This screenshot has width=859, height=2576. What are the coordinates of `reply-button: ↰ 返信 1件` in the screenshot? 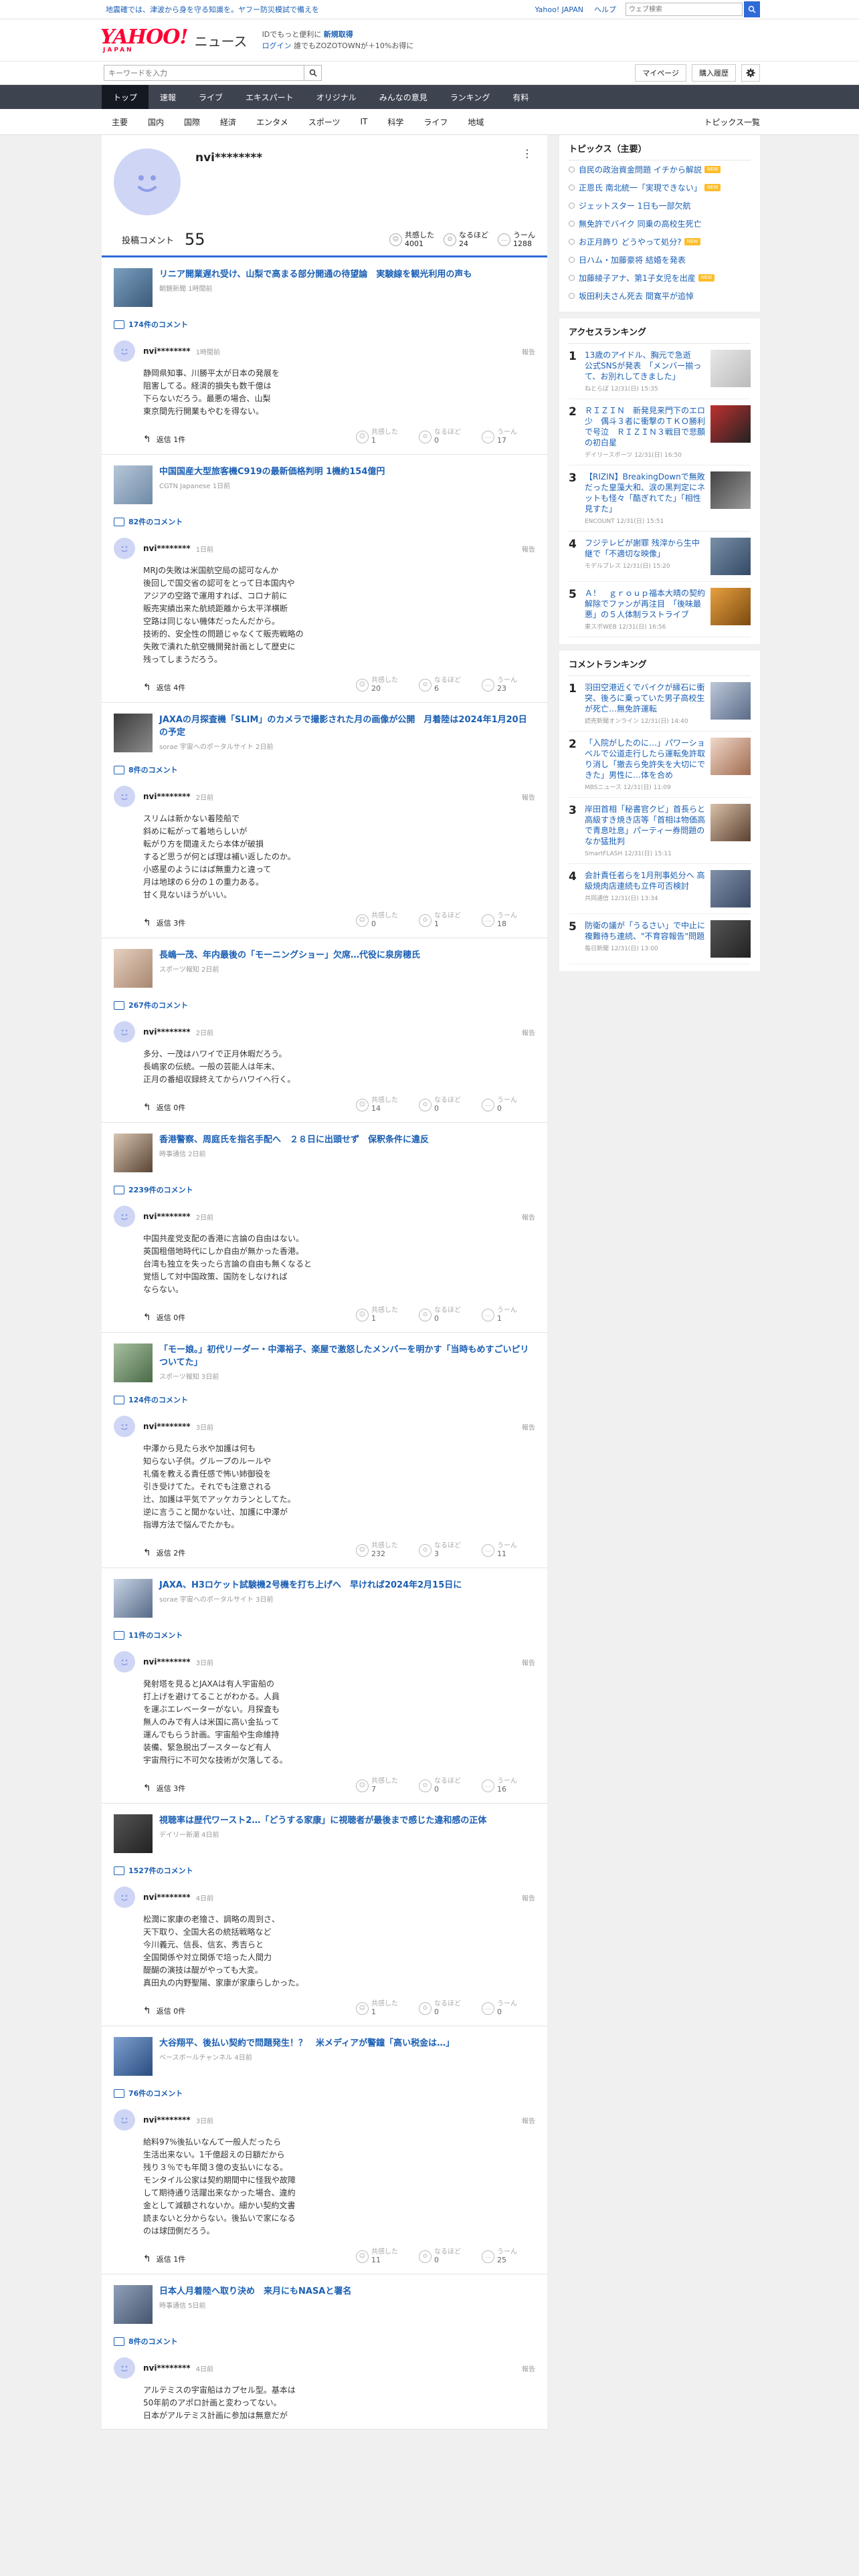 It's located at (164, 2259).